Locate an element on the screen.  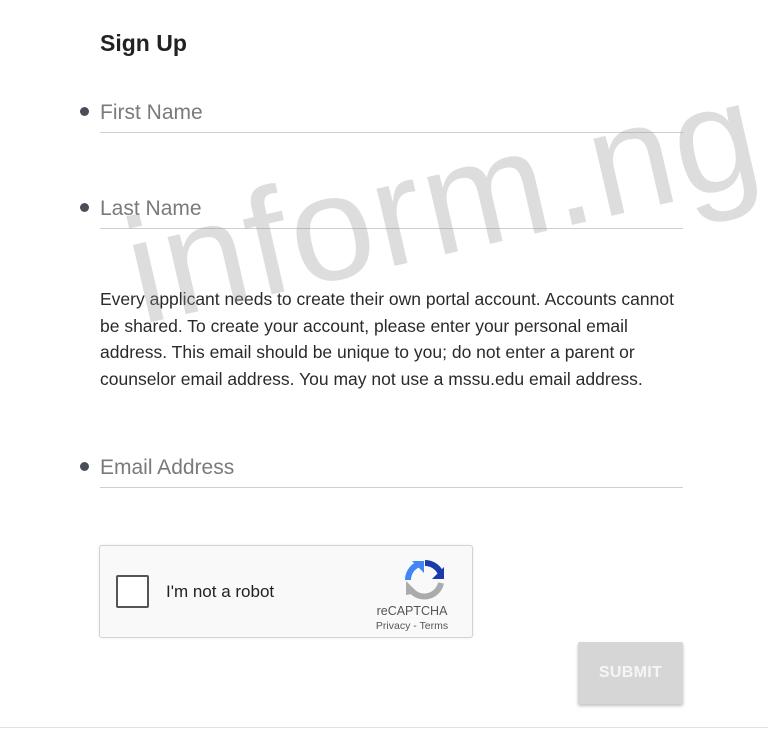
first-name-input is located at coordinates (391, 113).